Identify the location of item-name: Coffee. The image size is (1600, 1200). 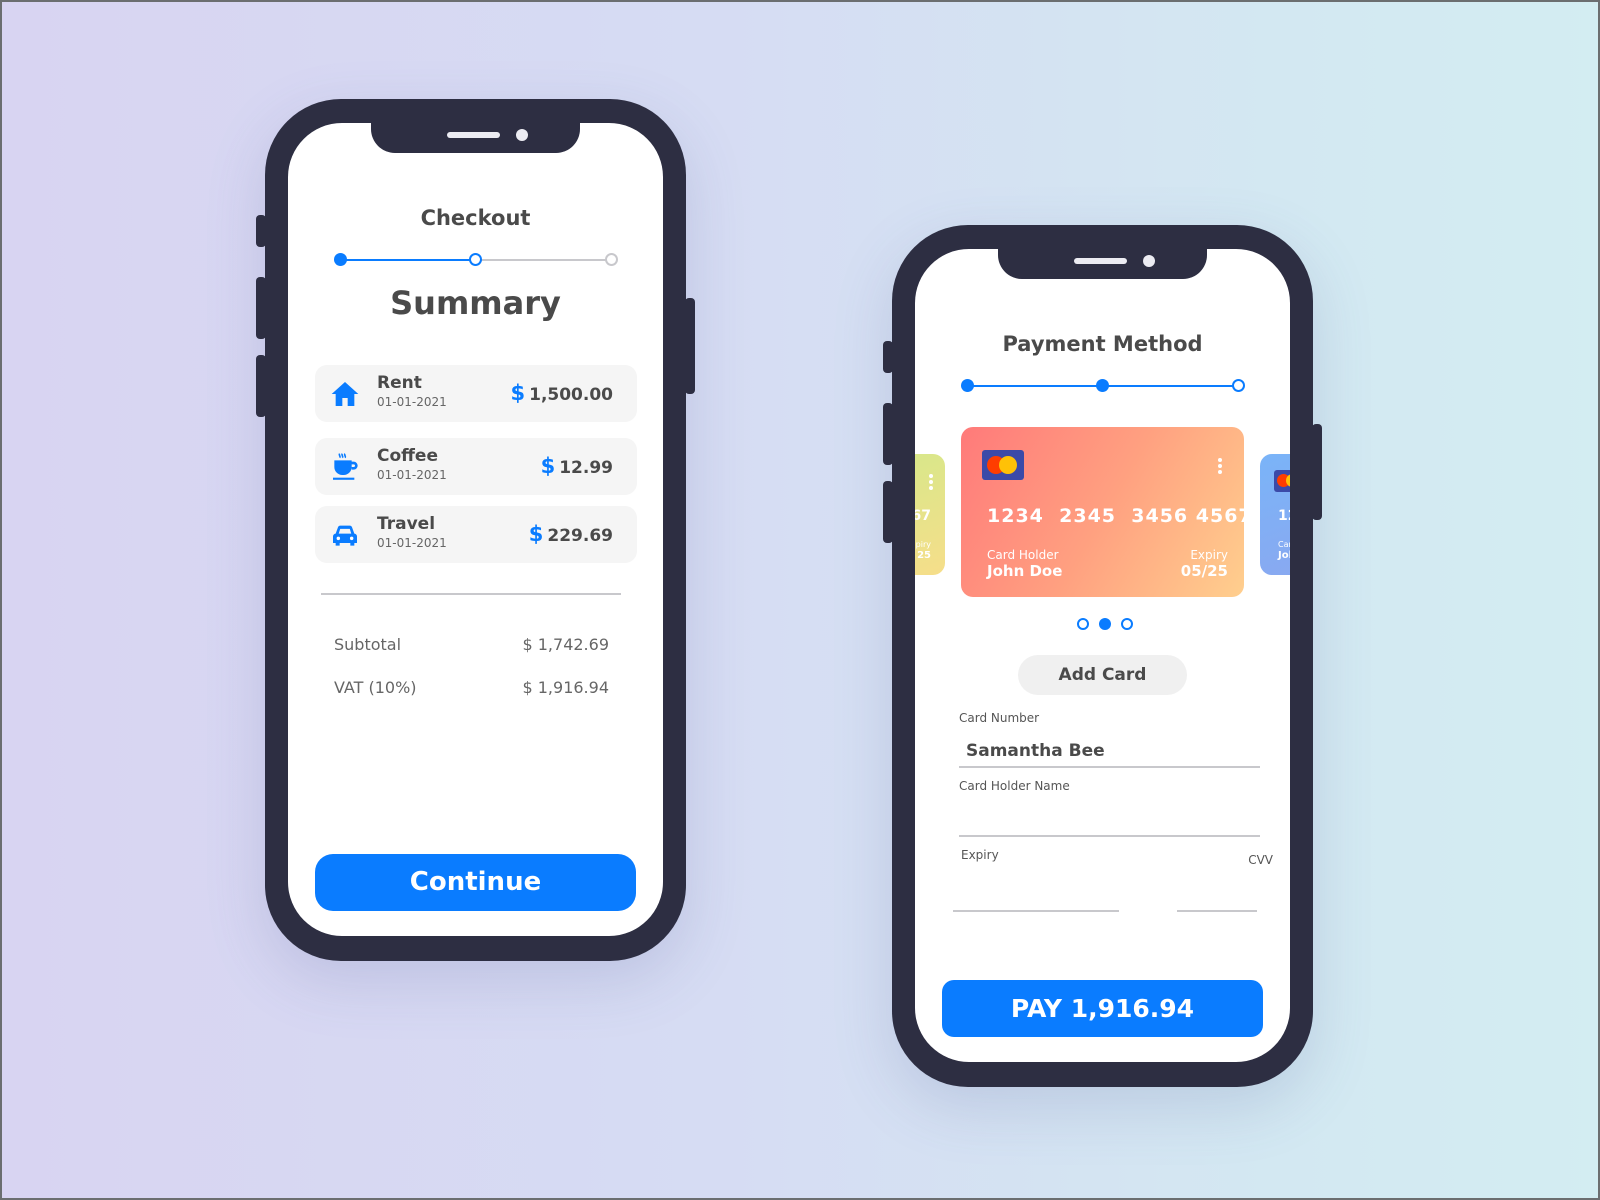
(407, 456).